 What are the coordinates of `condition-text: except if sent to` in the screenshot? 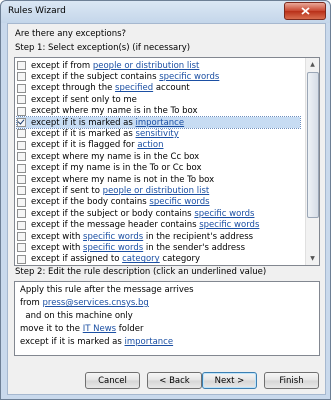 It's located at (67, 190).